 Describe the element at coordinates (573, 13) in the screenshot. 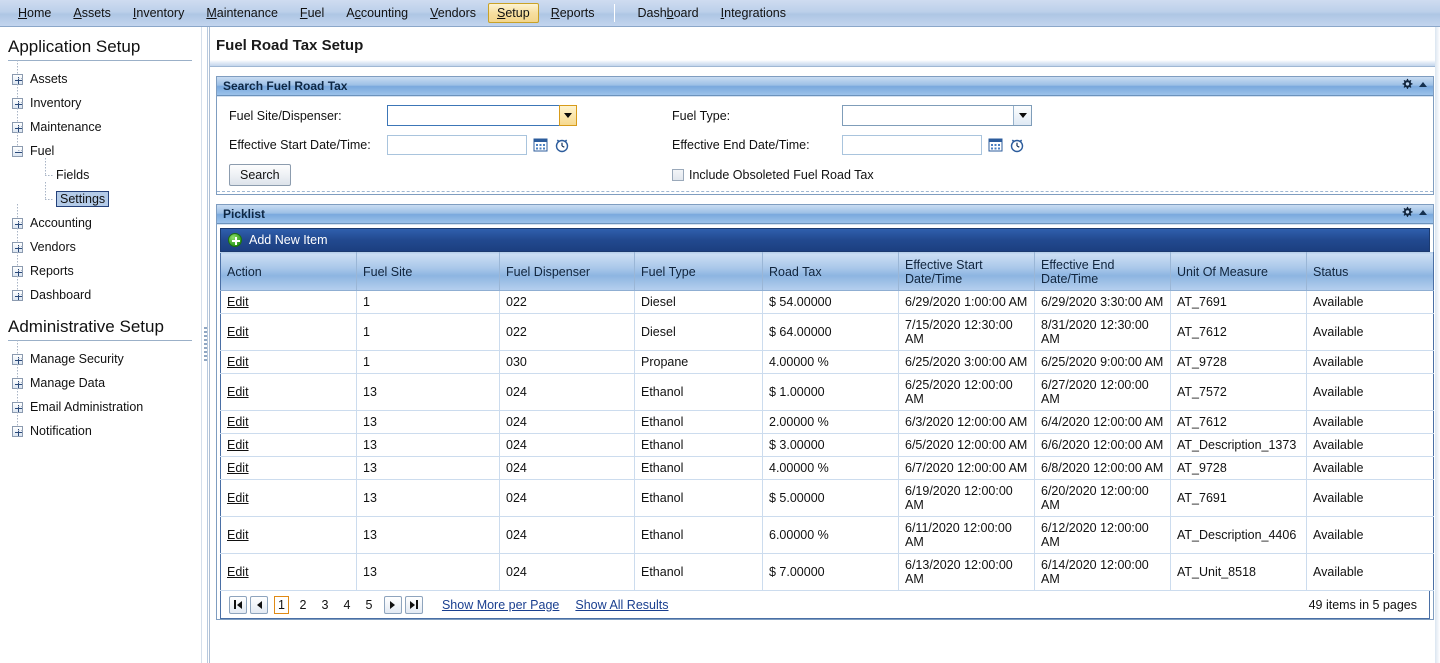

I see `nav-item-reports: Reports` at that location.